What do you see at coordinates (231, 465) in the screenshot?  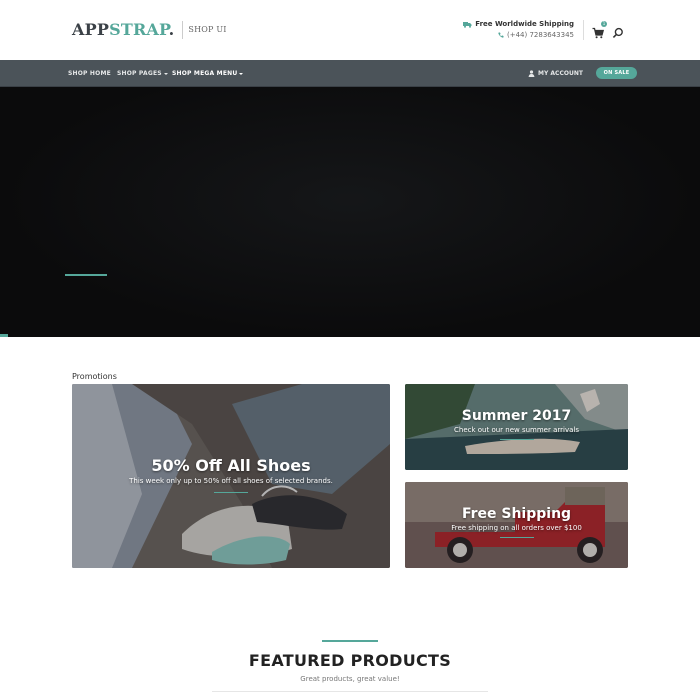 I see `promo-title: 50% Off All Shoes` at bounding box center [231, 465].